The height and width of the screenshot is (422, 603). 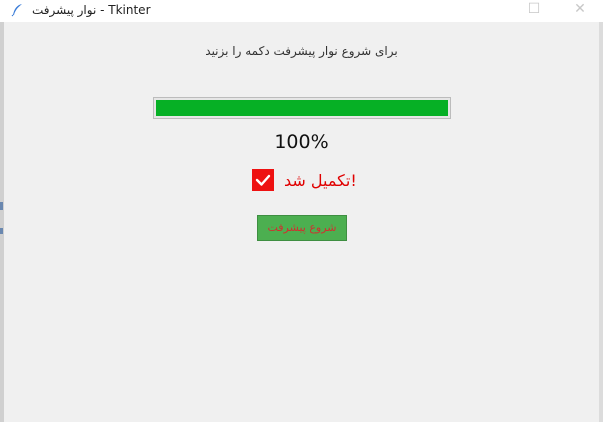 I want to click on maximize-button: ☐, so click(x=534, y=10).